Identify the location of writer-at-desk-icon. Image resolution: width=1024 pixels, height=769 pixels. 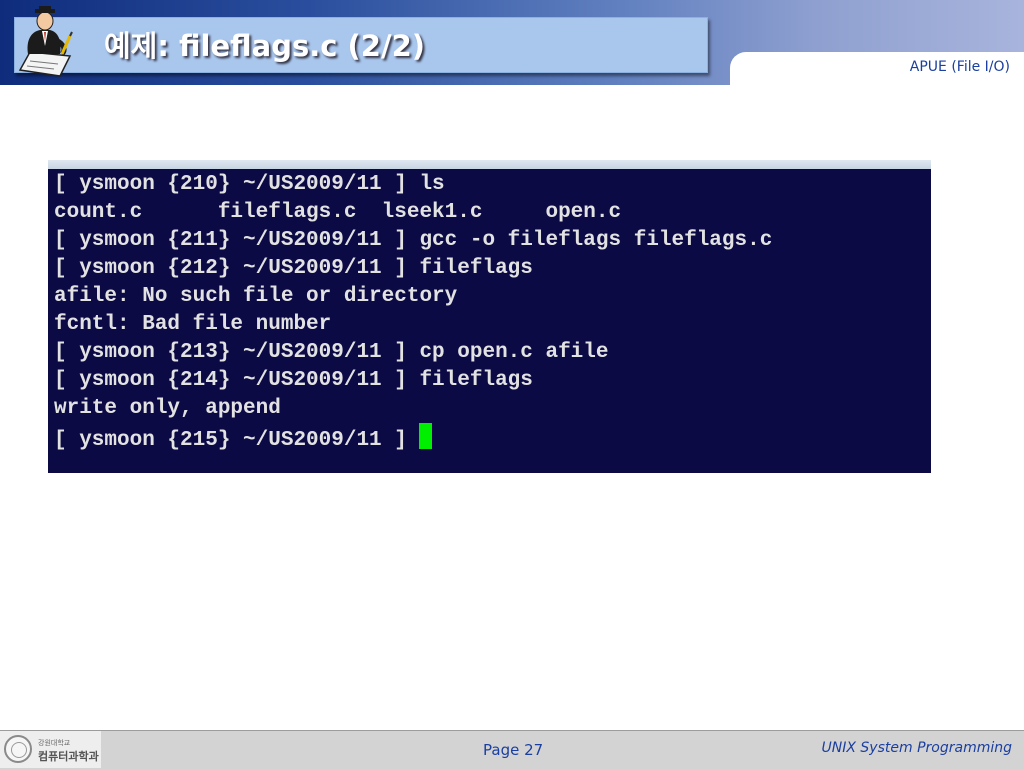
(45, 41).